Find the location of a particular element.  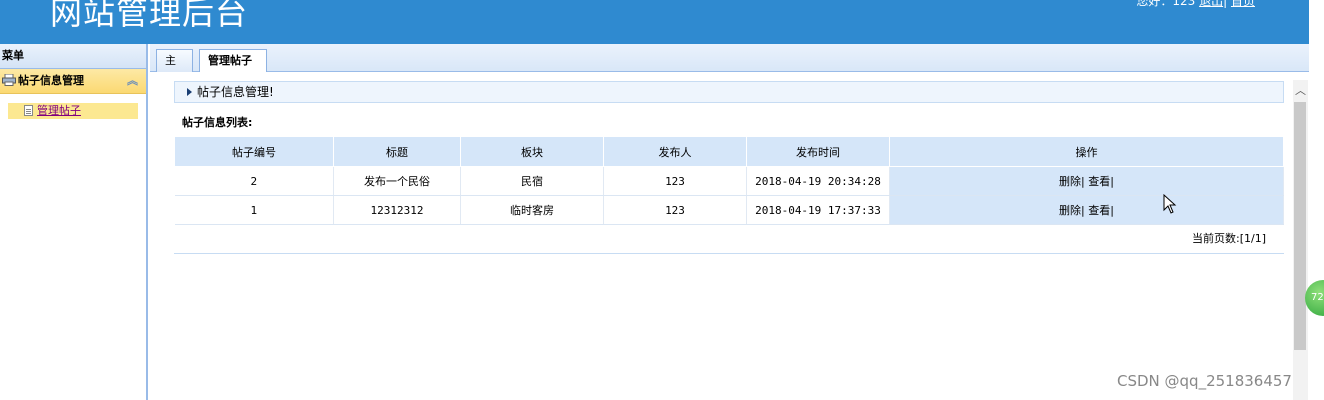

sidebar-item-label: 管理帖子 is located at coordinates (59, 111).